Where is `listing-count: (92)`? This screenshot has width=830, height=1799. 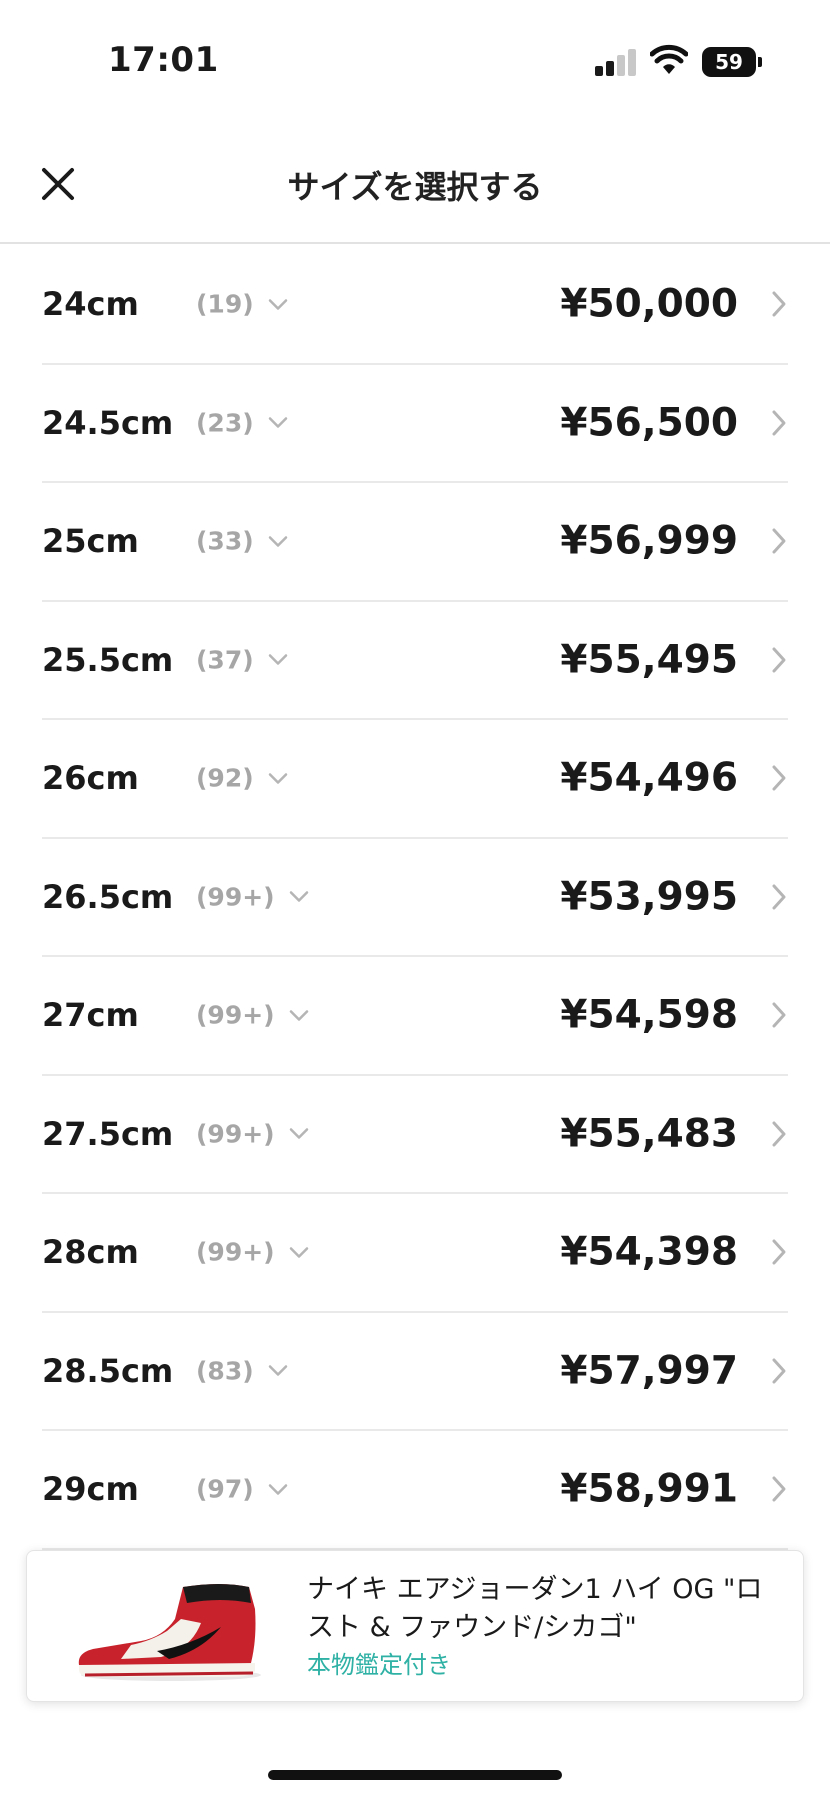
listing-count: (92) is located at coordinates (242, 778).